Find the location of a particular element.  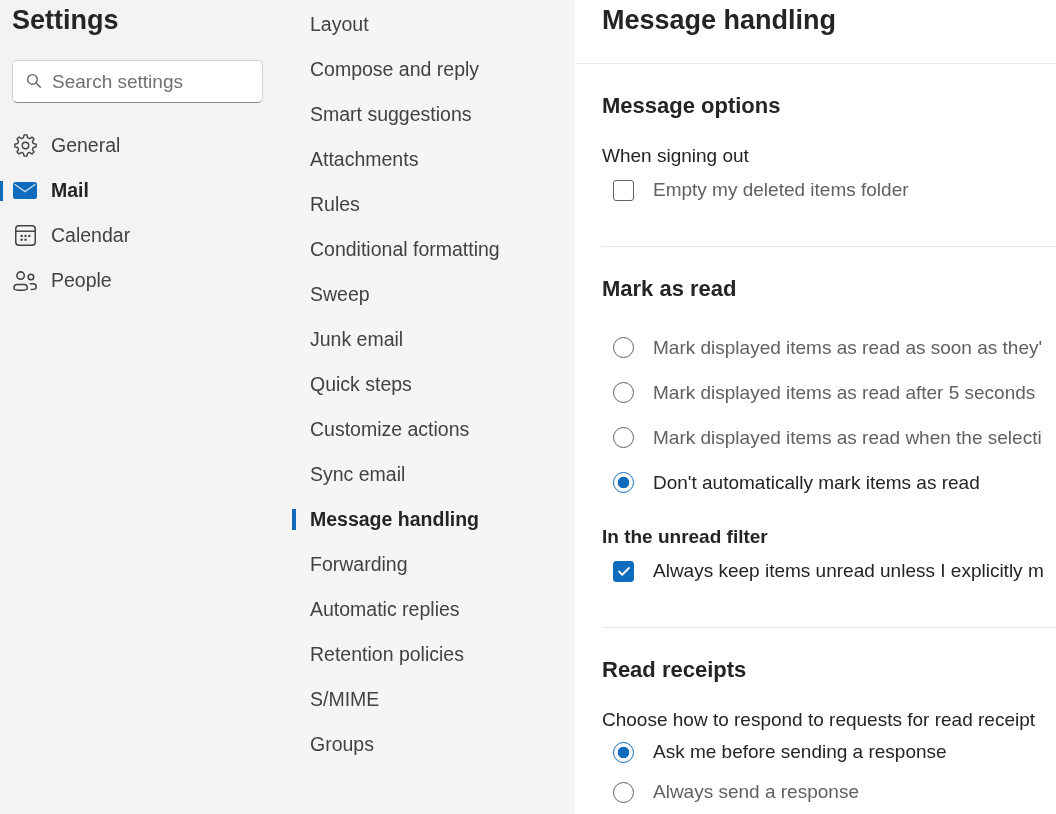

gear-icon is located at coordinates (25, 145).